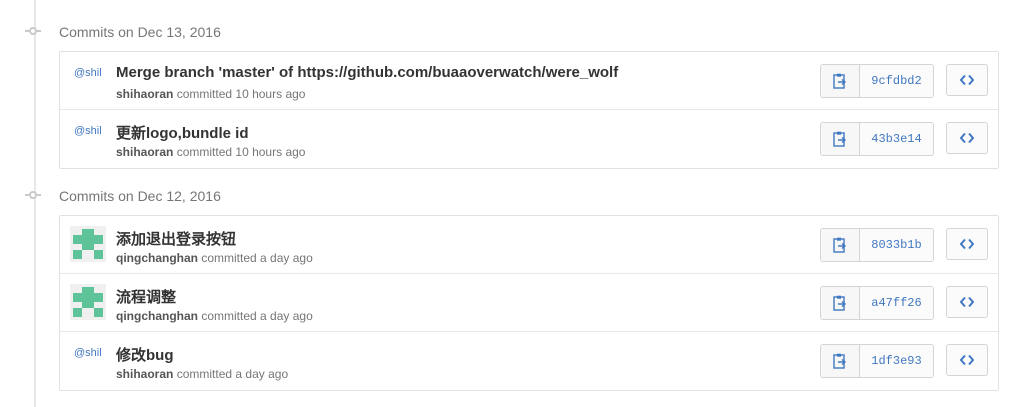 The image size is (1010, 407). Describe the element at coordinates (140, 32) in the screenshot. I see `commit-group-title: Commits on Dec 13, 2016` at that location.